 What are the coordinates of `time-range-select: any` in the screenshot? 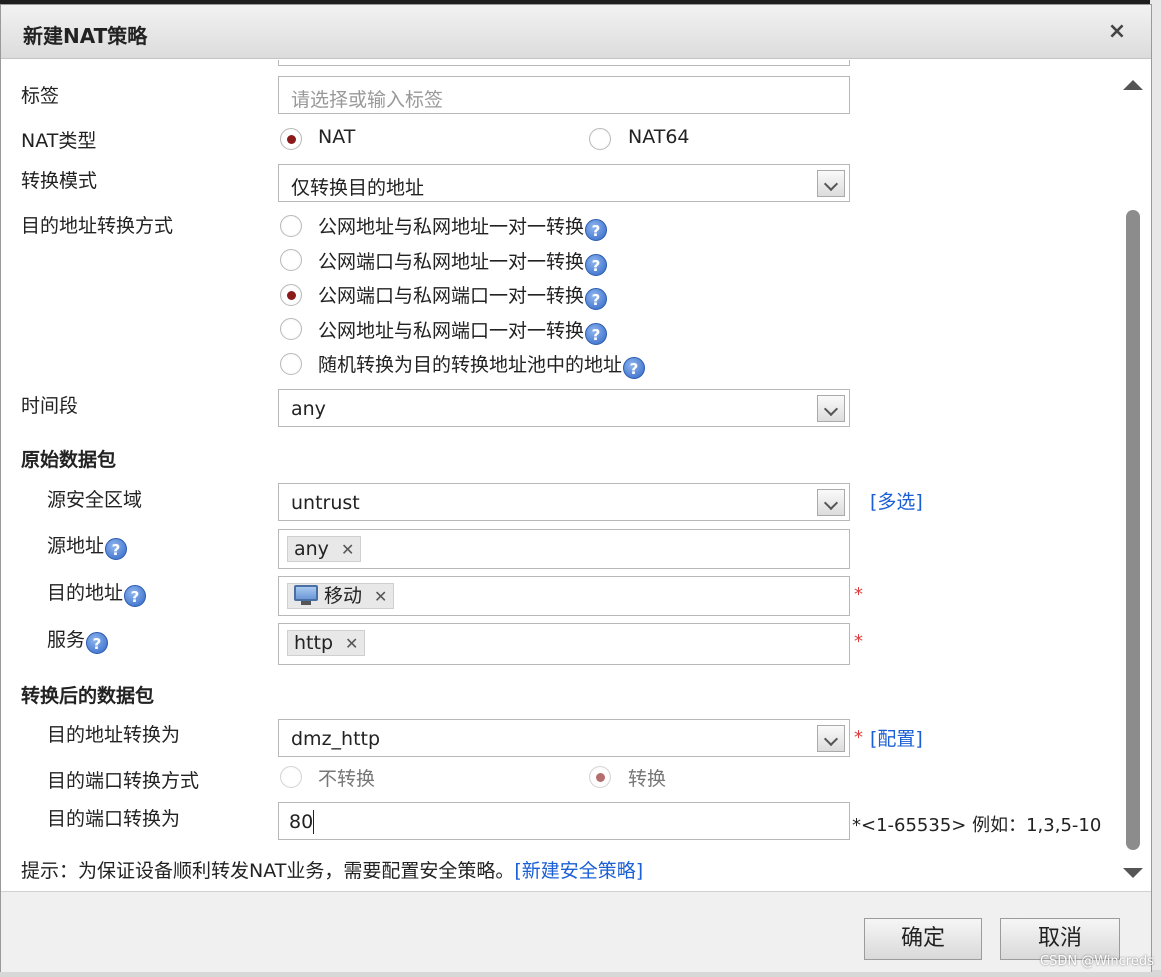 It's located at (564, 408).